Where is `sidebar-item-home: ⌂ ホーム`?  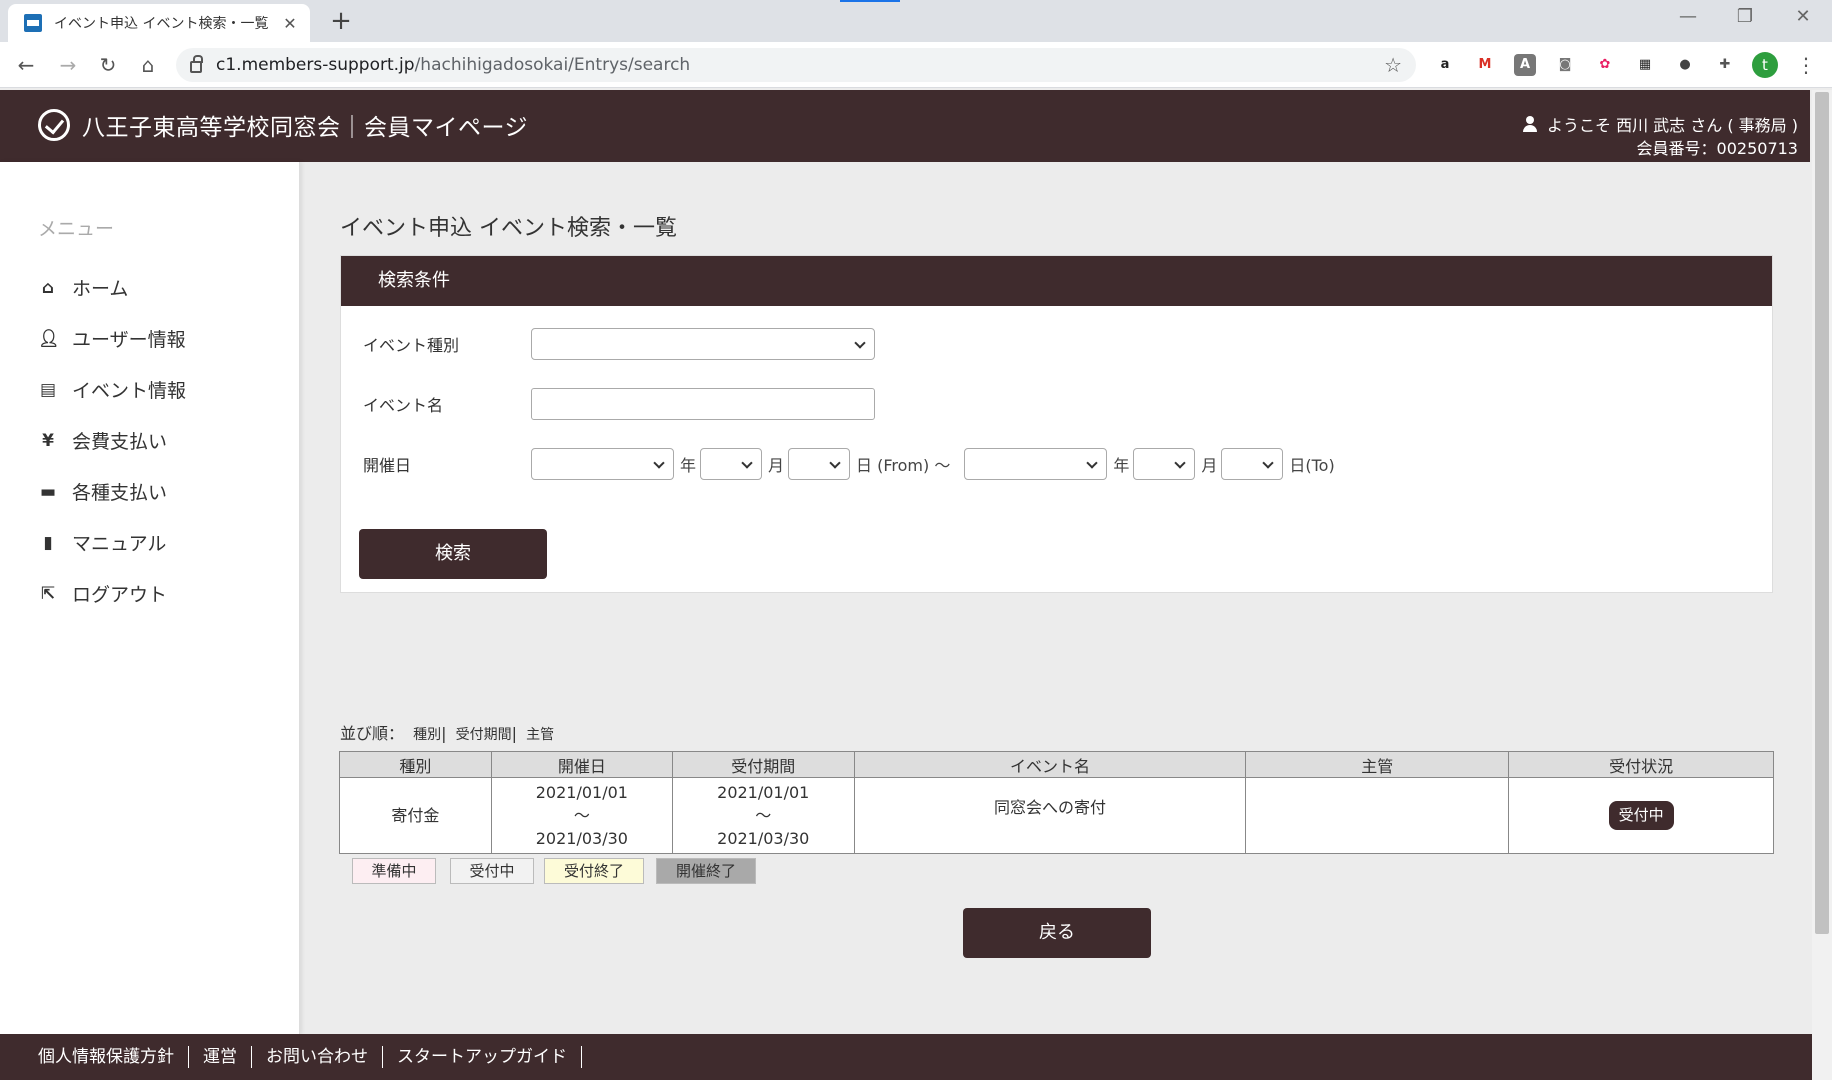 sidebar-item-home: ⌂ ホーム is located at coordinates (112, 287).